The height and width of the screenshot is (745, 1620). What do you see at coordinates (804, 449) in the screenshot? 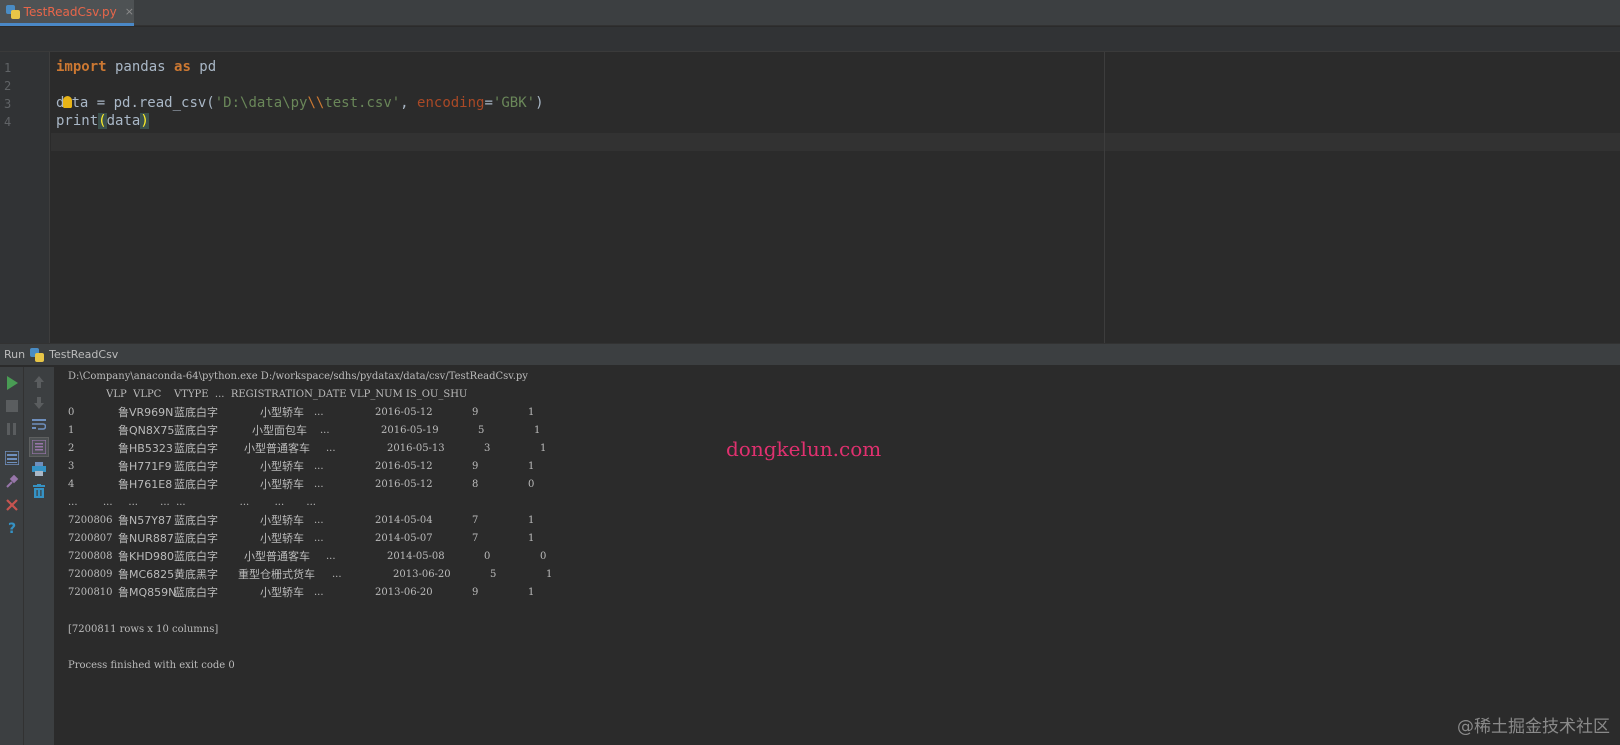
I see `watermark-text: dongkelun.com` at bounding box center [804, 449].